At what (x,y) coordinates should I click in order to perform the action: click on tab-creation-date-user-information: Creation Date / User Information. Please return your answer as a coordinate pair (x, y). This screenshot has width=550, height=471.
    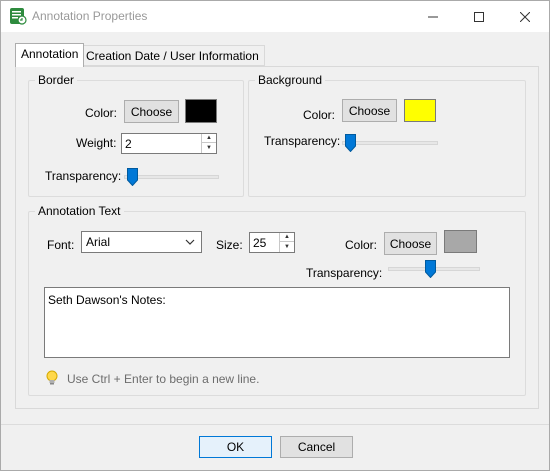
    Looking at the image, I should click on (172, 55).